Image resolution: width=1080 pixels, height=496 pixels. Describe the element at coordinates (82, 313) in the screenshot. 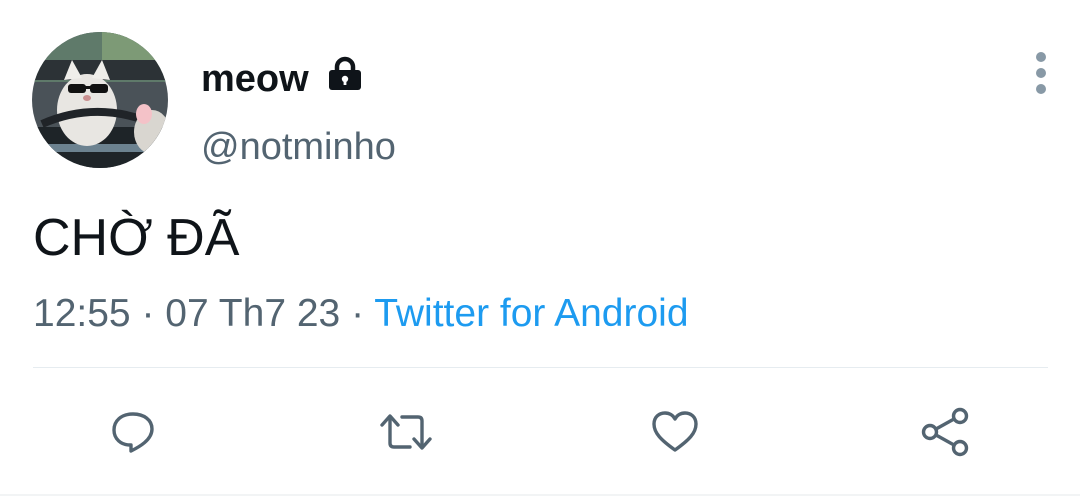

I see `tweet-time: 12:55` at that location.